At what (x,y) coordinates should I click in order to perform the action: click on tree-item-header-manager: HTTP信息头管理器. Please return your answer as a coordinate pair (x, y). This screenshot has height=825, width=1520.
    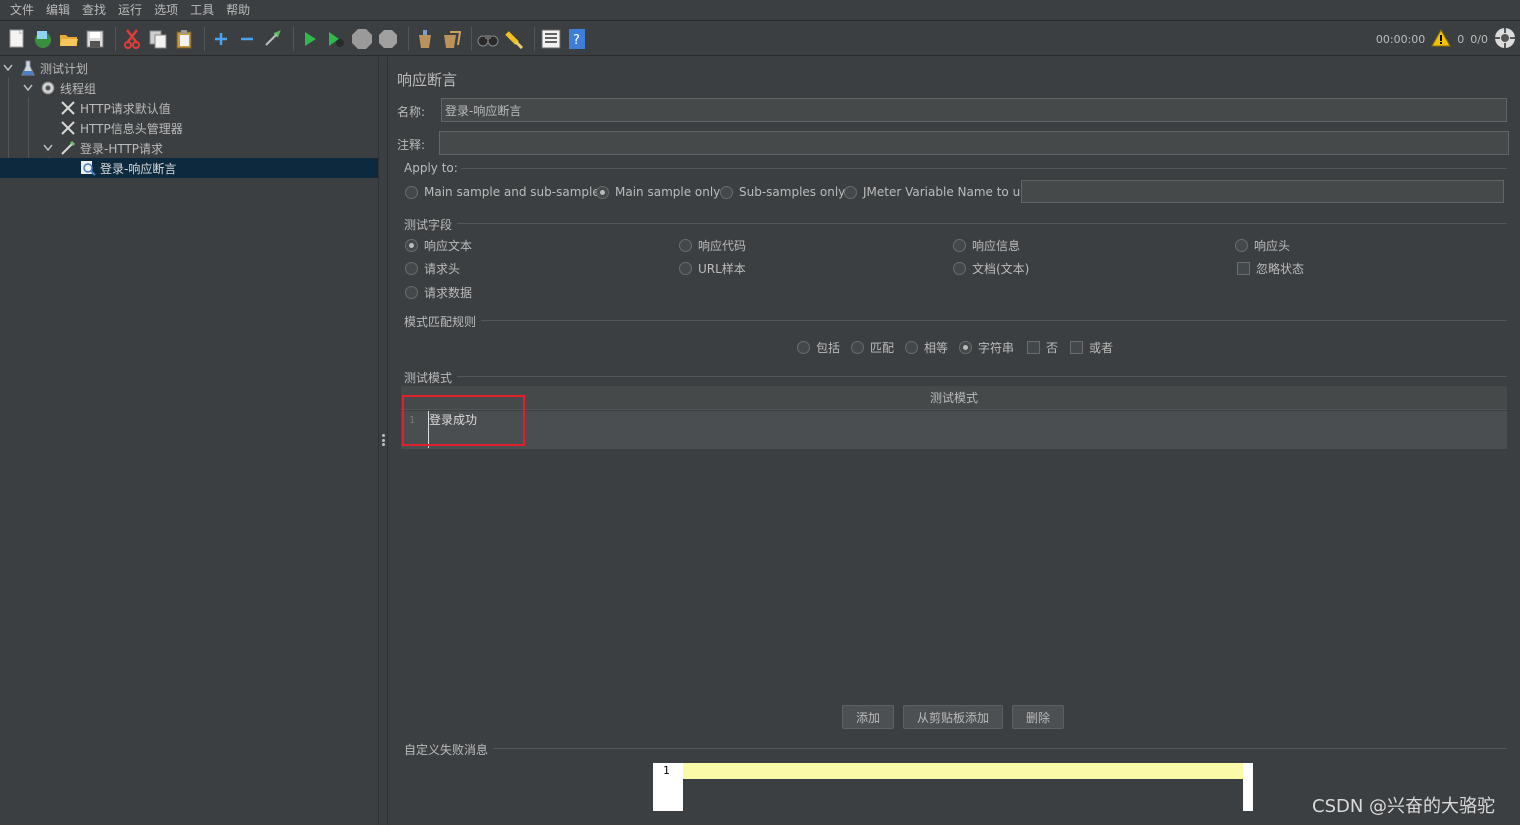
    Looking at the image, I should click on (219, 128).